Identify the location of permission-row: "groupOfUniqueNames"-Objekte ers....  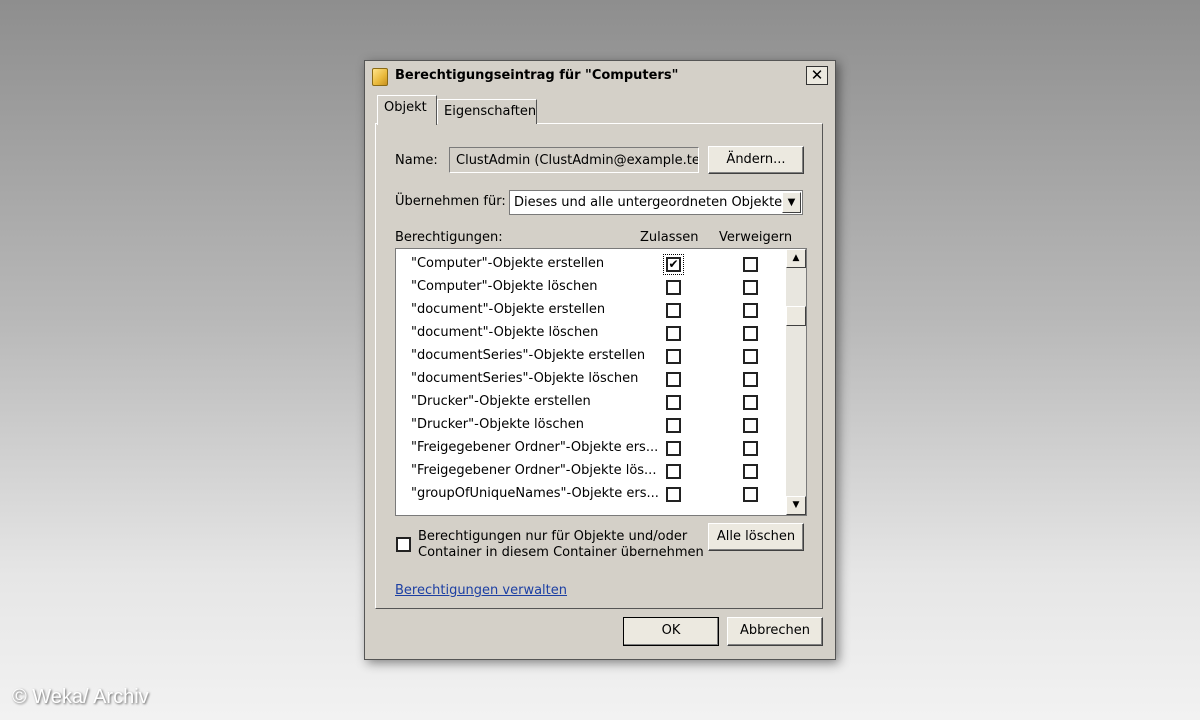
(591, 494).